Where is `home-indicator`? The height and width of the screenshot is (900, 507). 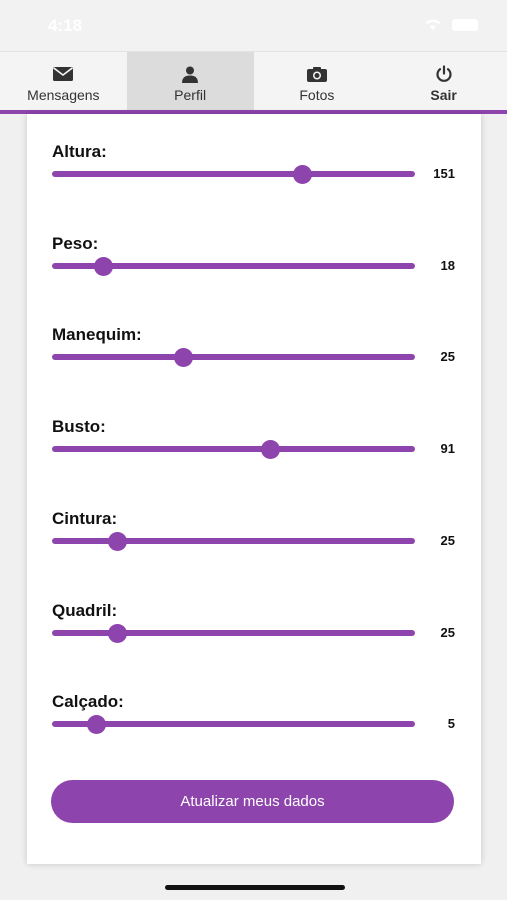 home-indicator is located at coordinates (255, 887).